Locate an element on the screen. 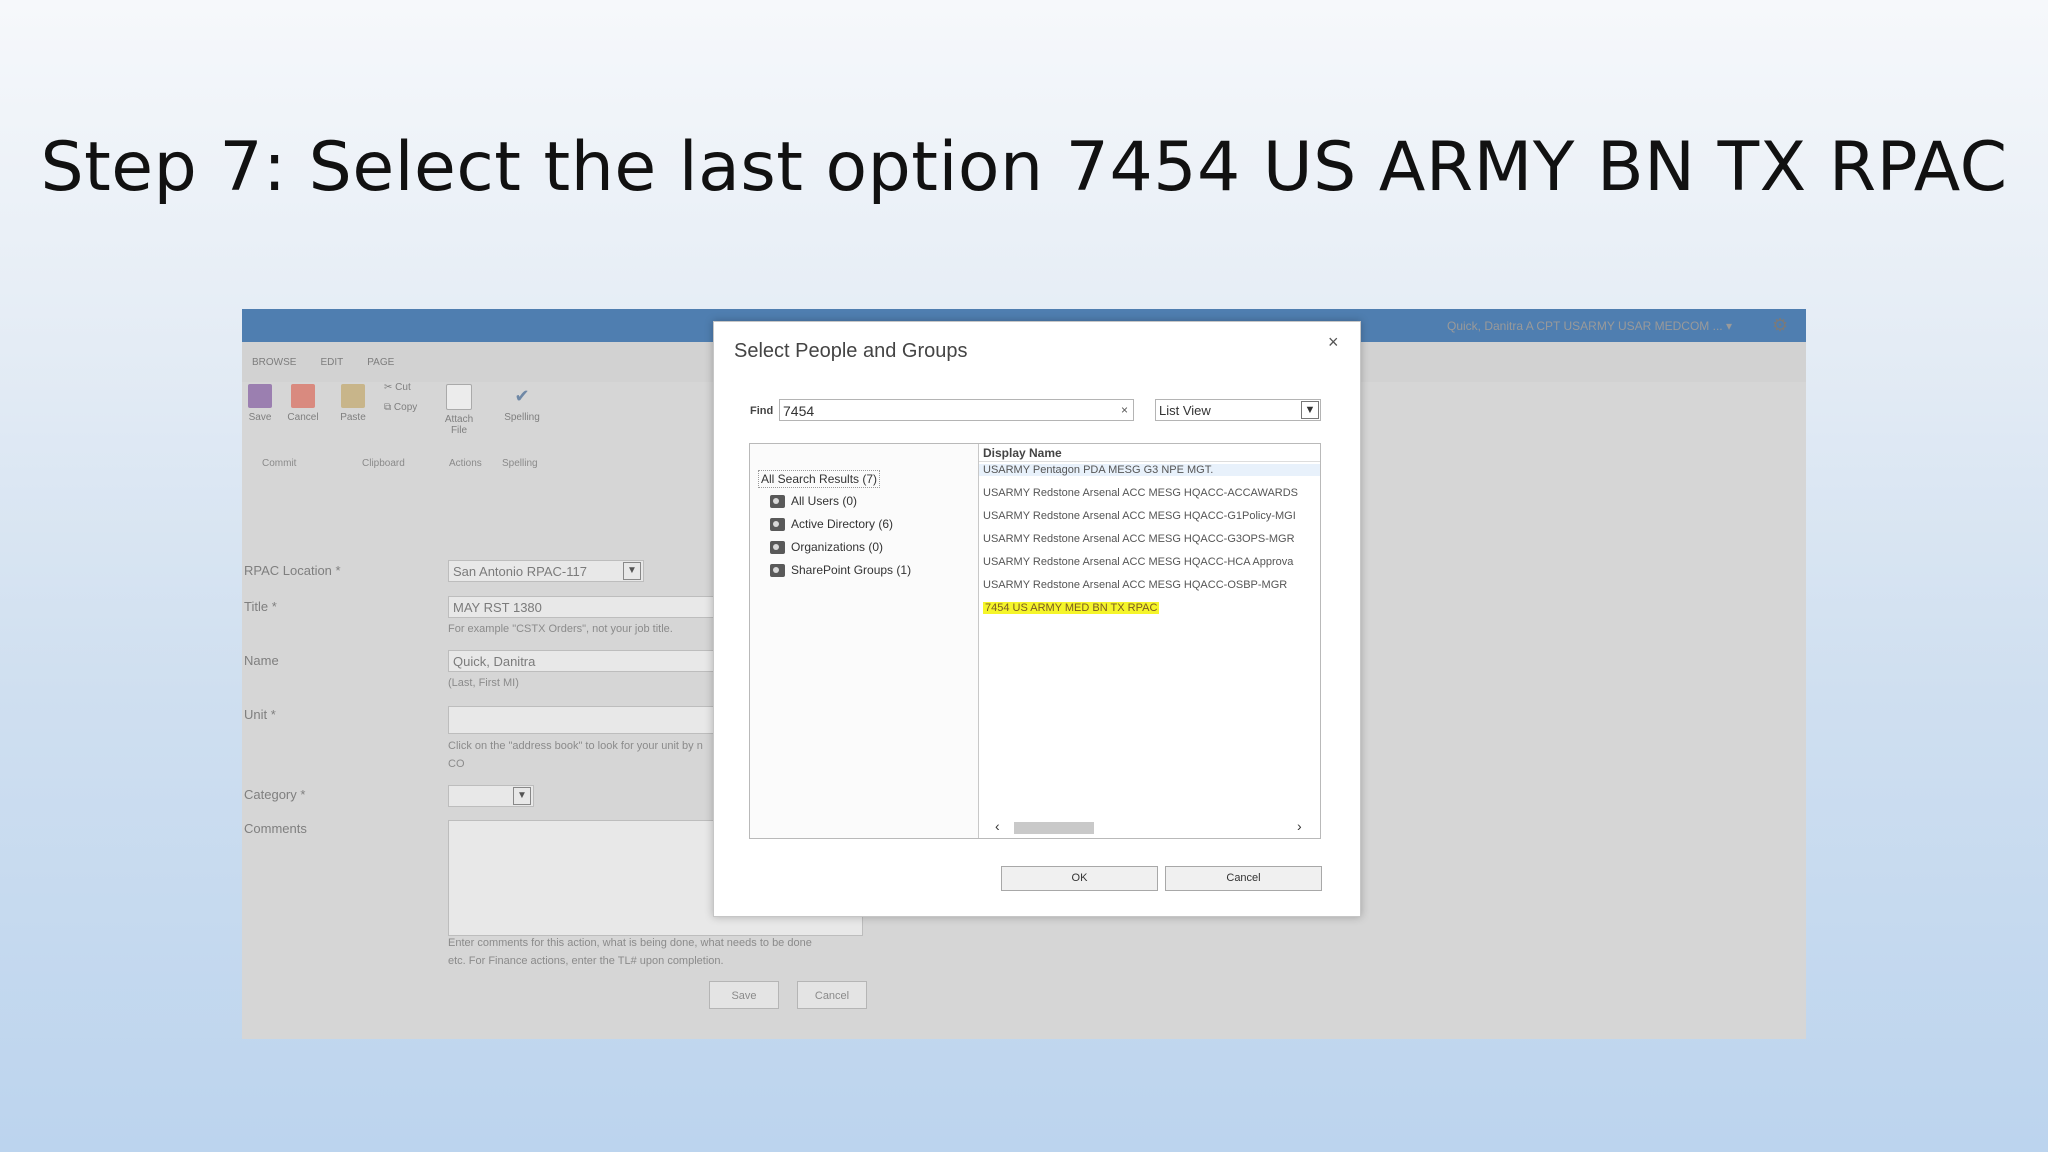  horizontal-scrollbar: ‹ › is located at coordinates (1149, 827).